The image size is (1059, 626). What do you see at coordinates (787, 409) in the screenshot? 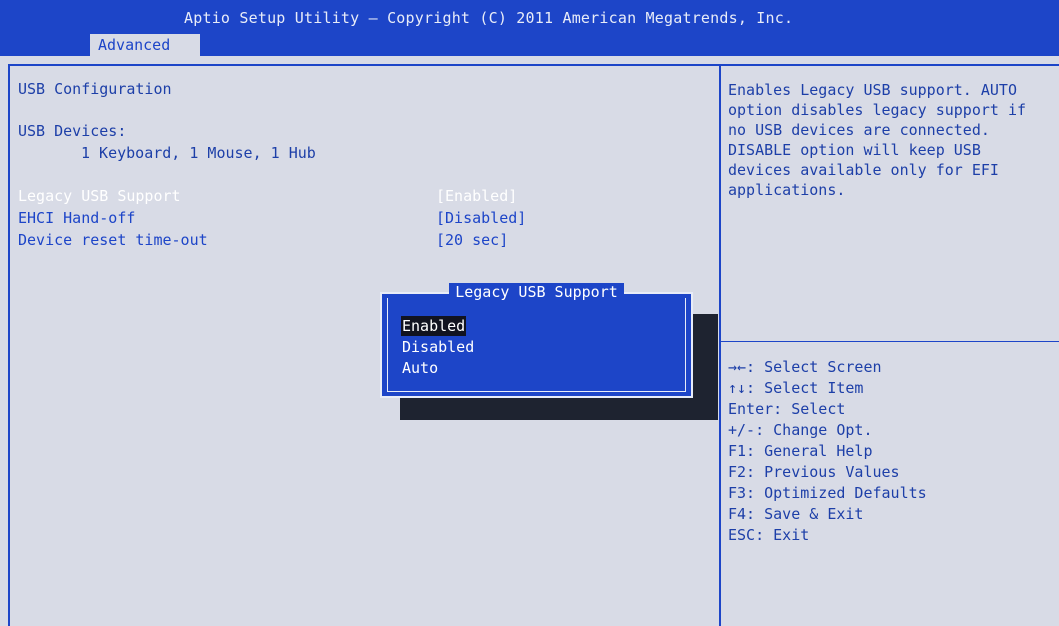
I see `key-enter: Enter: Select` at bounding box center [787, 409].